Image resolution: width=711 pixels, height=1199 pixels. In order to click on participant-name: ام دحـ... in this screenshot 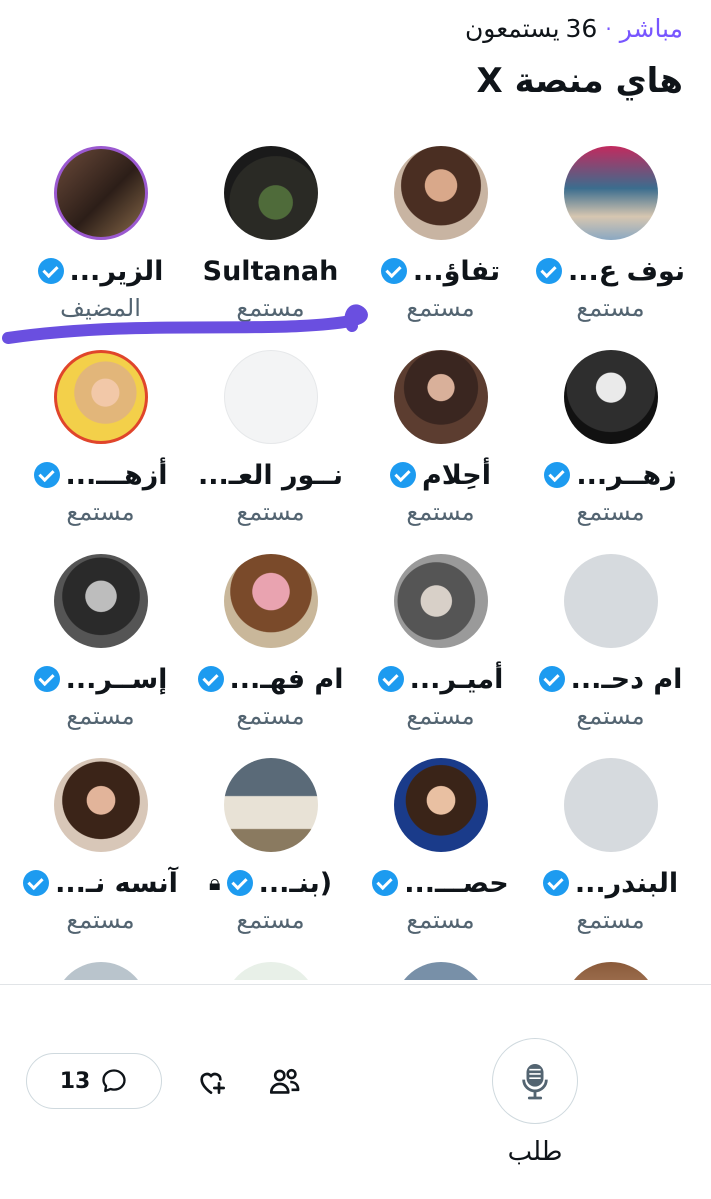, I will do `click(626, 679)`.